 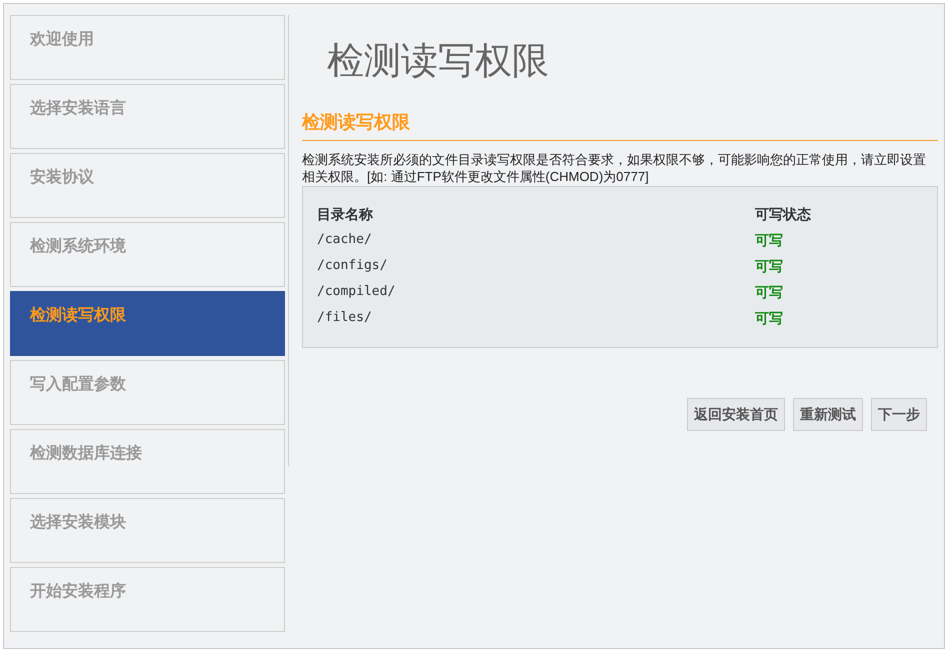 I want to click on table-cell-text: /cache/, so click(x=345, y=240).